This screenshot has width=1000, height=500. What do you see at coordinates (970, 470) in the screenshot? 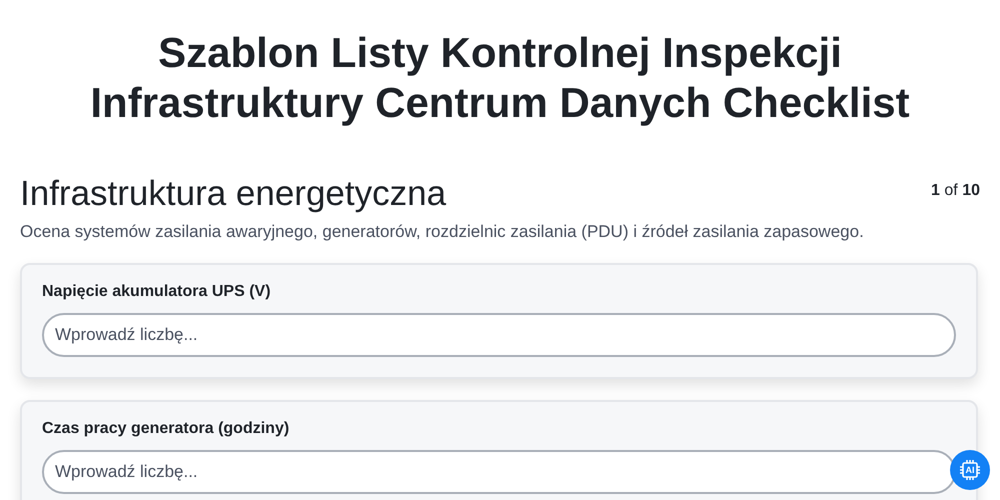
I see `chip-icon` at bounding box center [970, 470].